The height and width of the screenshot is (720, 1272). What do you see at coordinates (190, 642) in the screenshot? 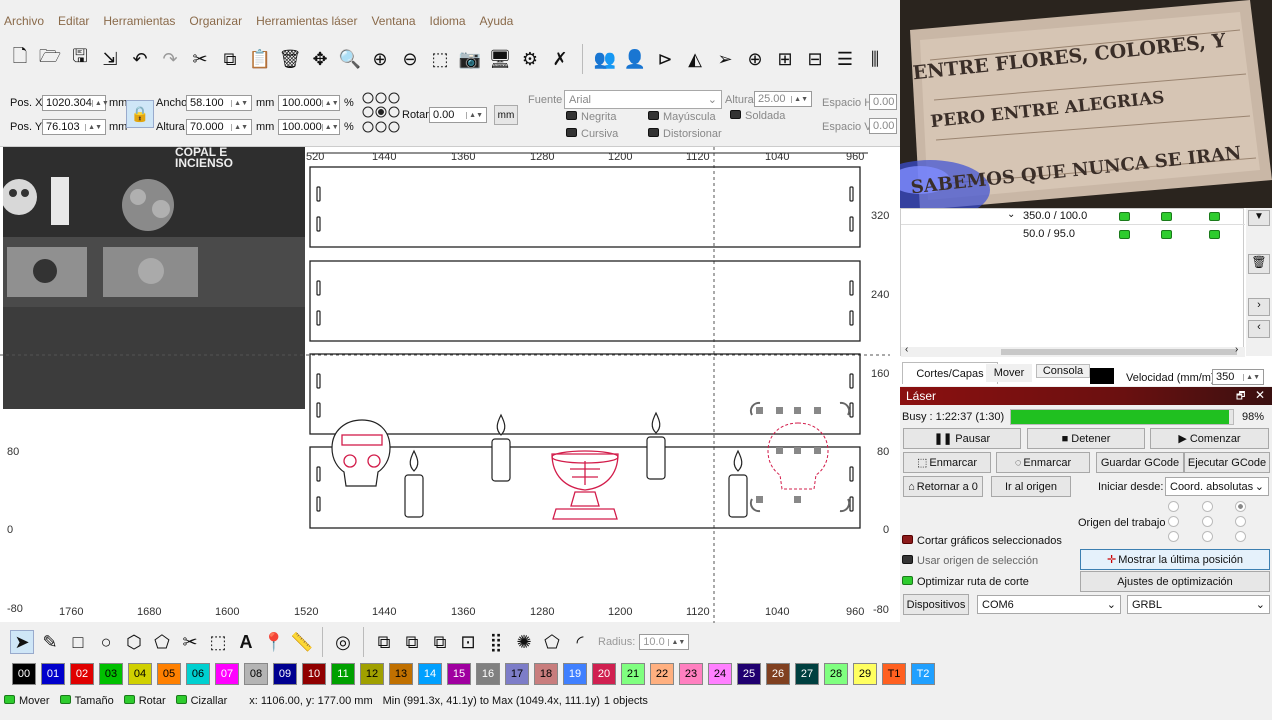
I see `trim-icon: ✂` at bounding box center [190, 642].